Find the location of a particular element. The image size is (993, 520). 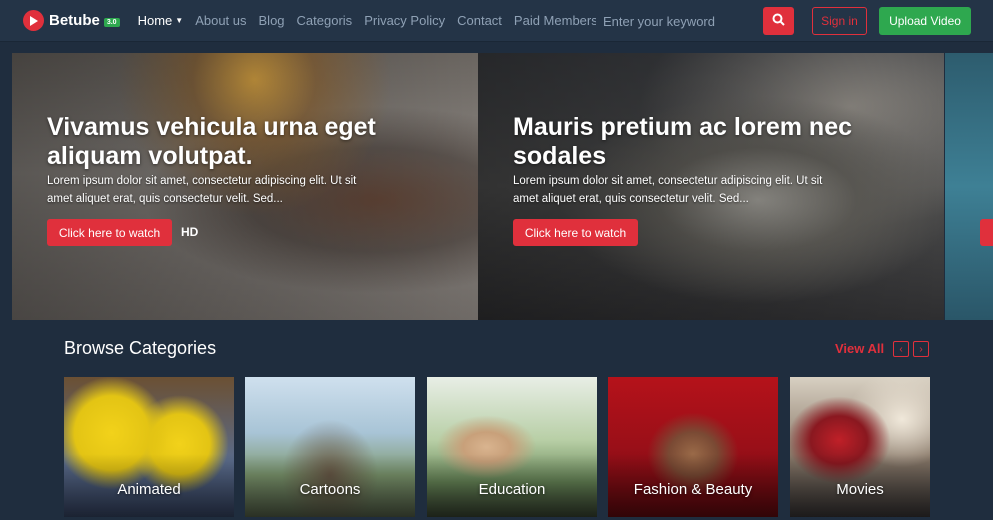

nav-item-contact: Contact is located at coordinates (479, 20).